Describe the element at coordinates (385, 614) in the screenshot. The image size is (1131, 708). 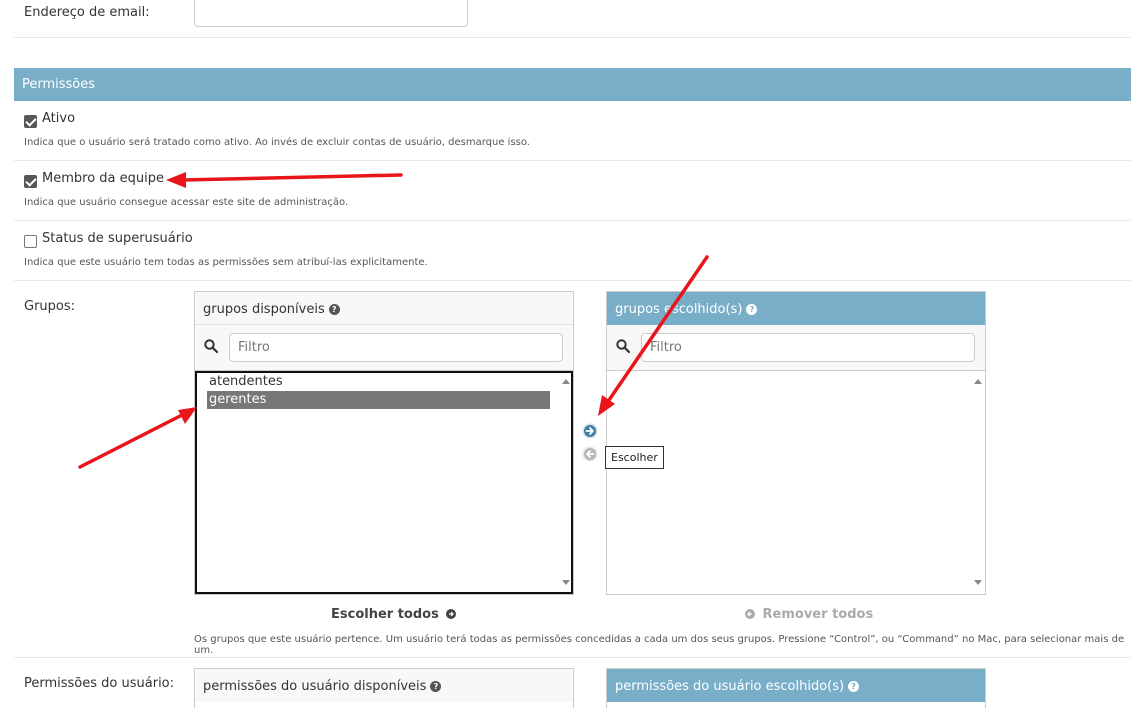
I see `choose-all-label: Escolher todos` at that location.